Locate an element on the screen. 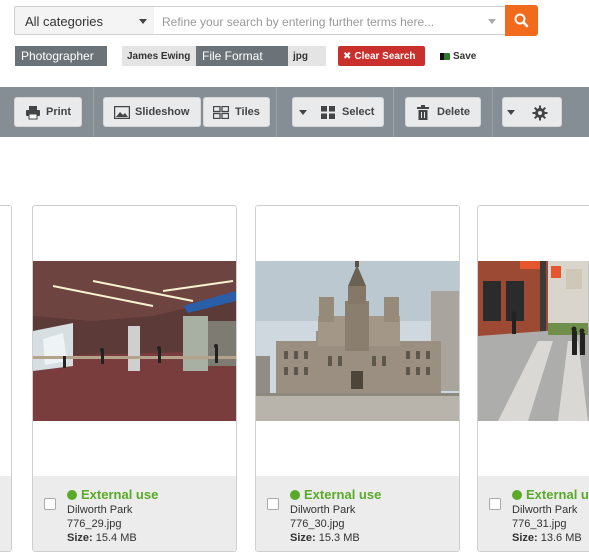  close-icon: ✖ is located at coordinates (347, 56).